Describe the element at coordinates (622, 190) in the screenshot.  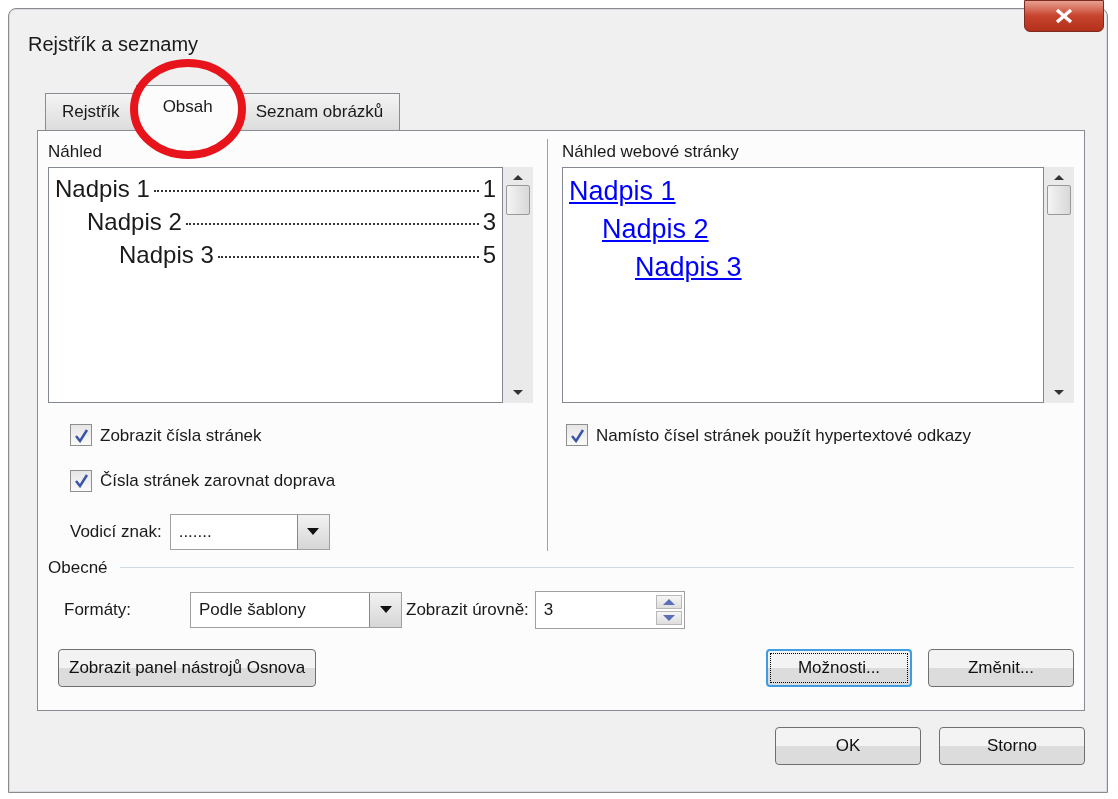
I see `heading-link: Nadpis 1` at that location.